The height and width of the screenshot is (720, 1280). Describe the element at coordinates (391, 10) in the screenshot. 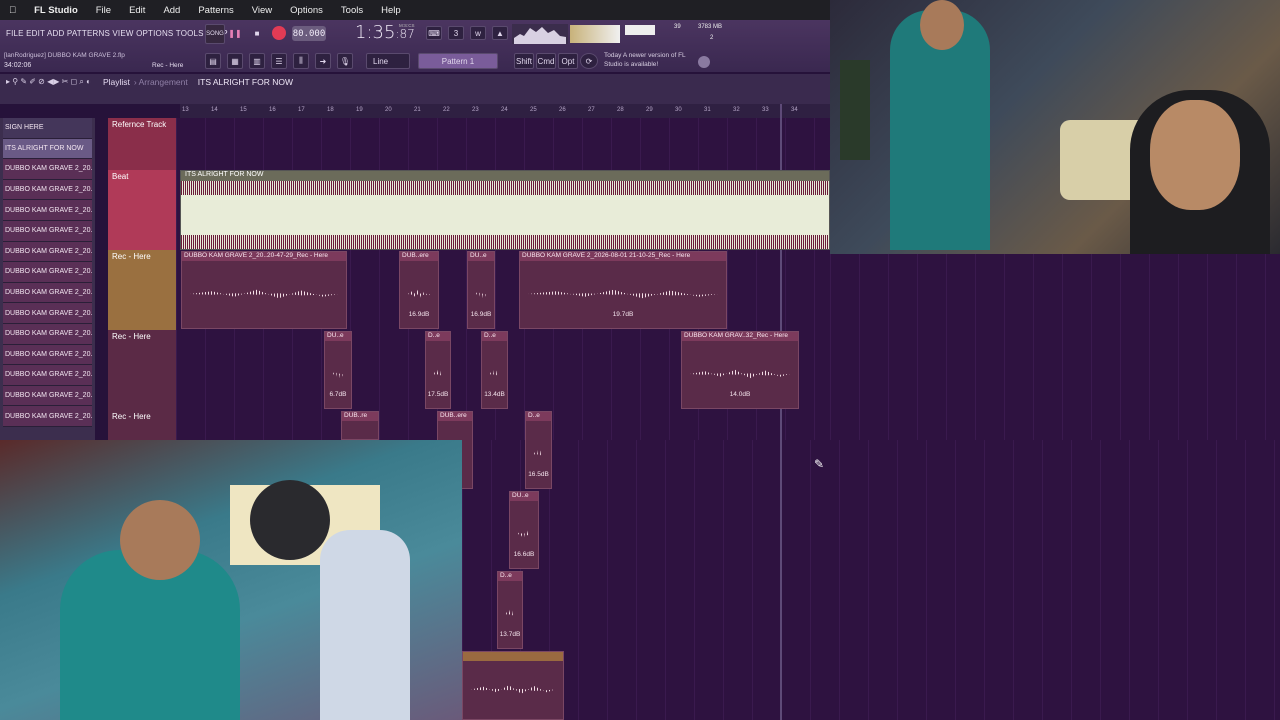

I see `menu-help: Help` at that location.